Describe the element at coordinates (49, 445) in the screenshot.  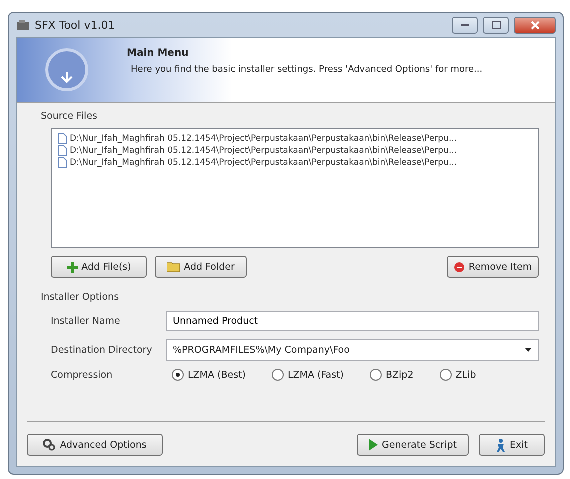
I see `gears-icon` at that location.